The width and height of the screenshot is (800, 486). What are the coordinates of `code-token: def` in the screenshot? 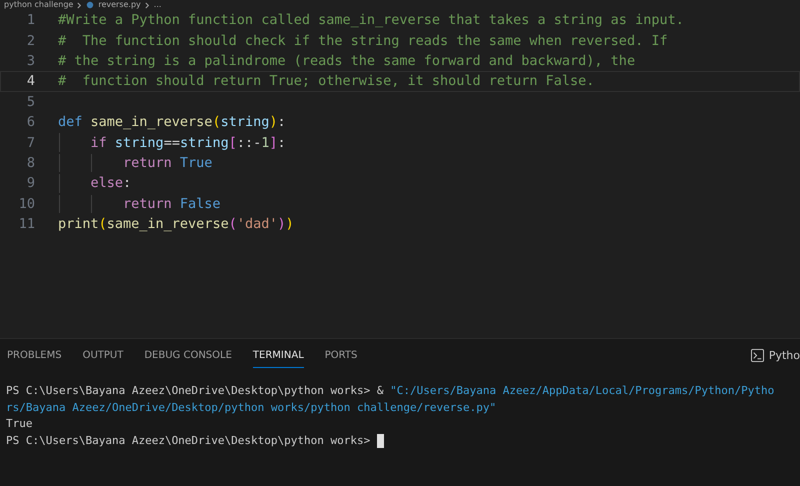 It's located at (71, 122).